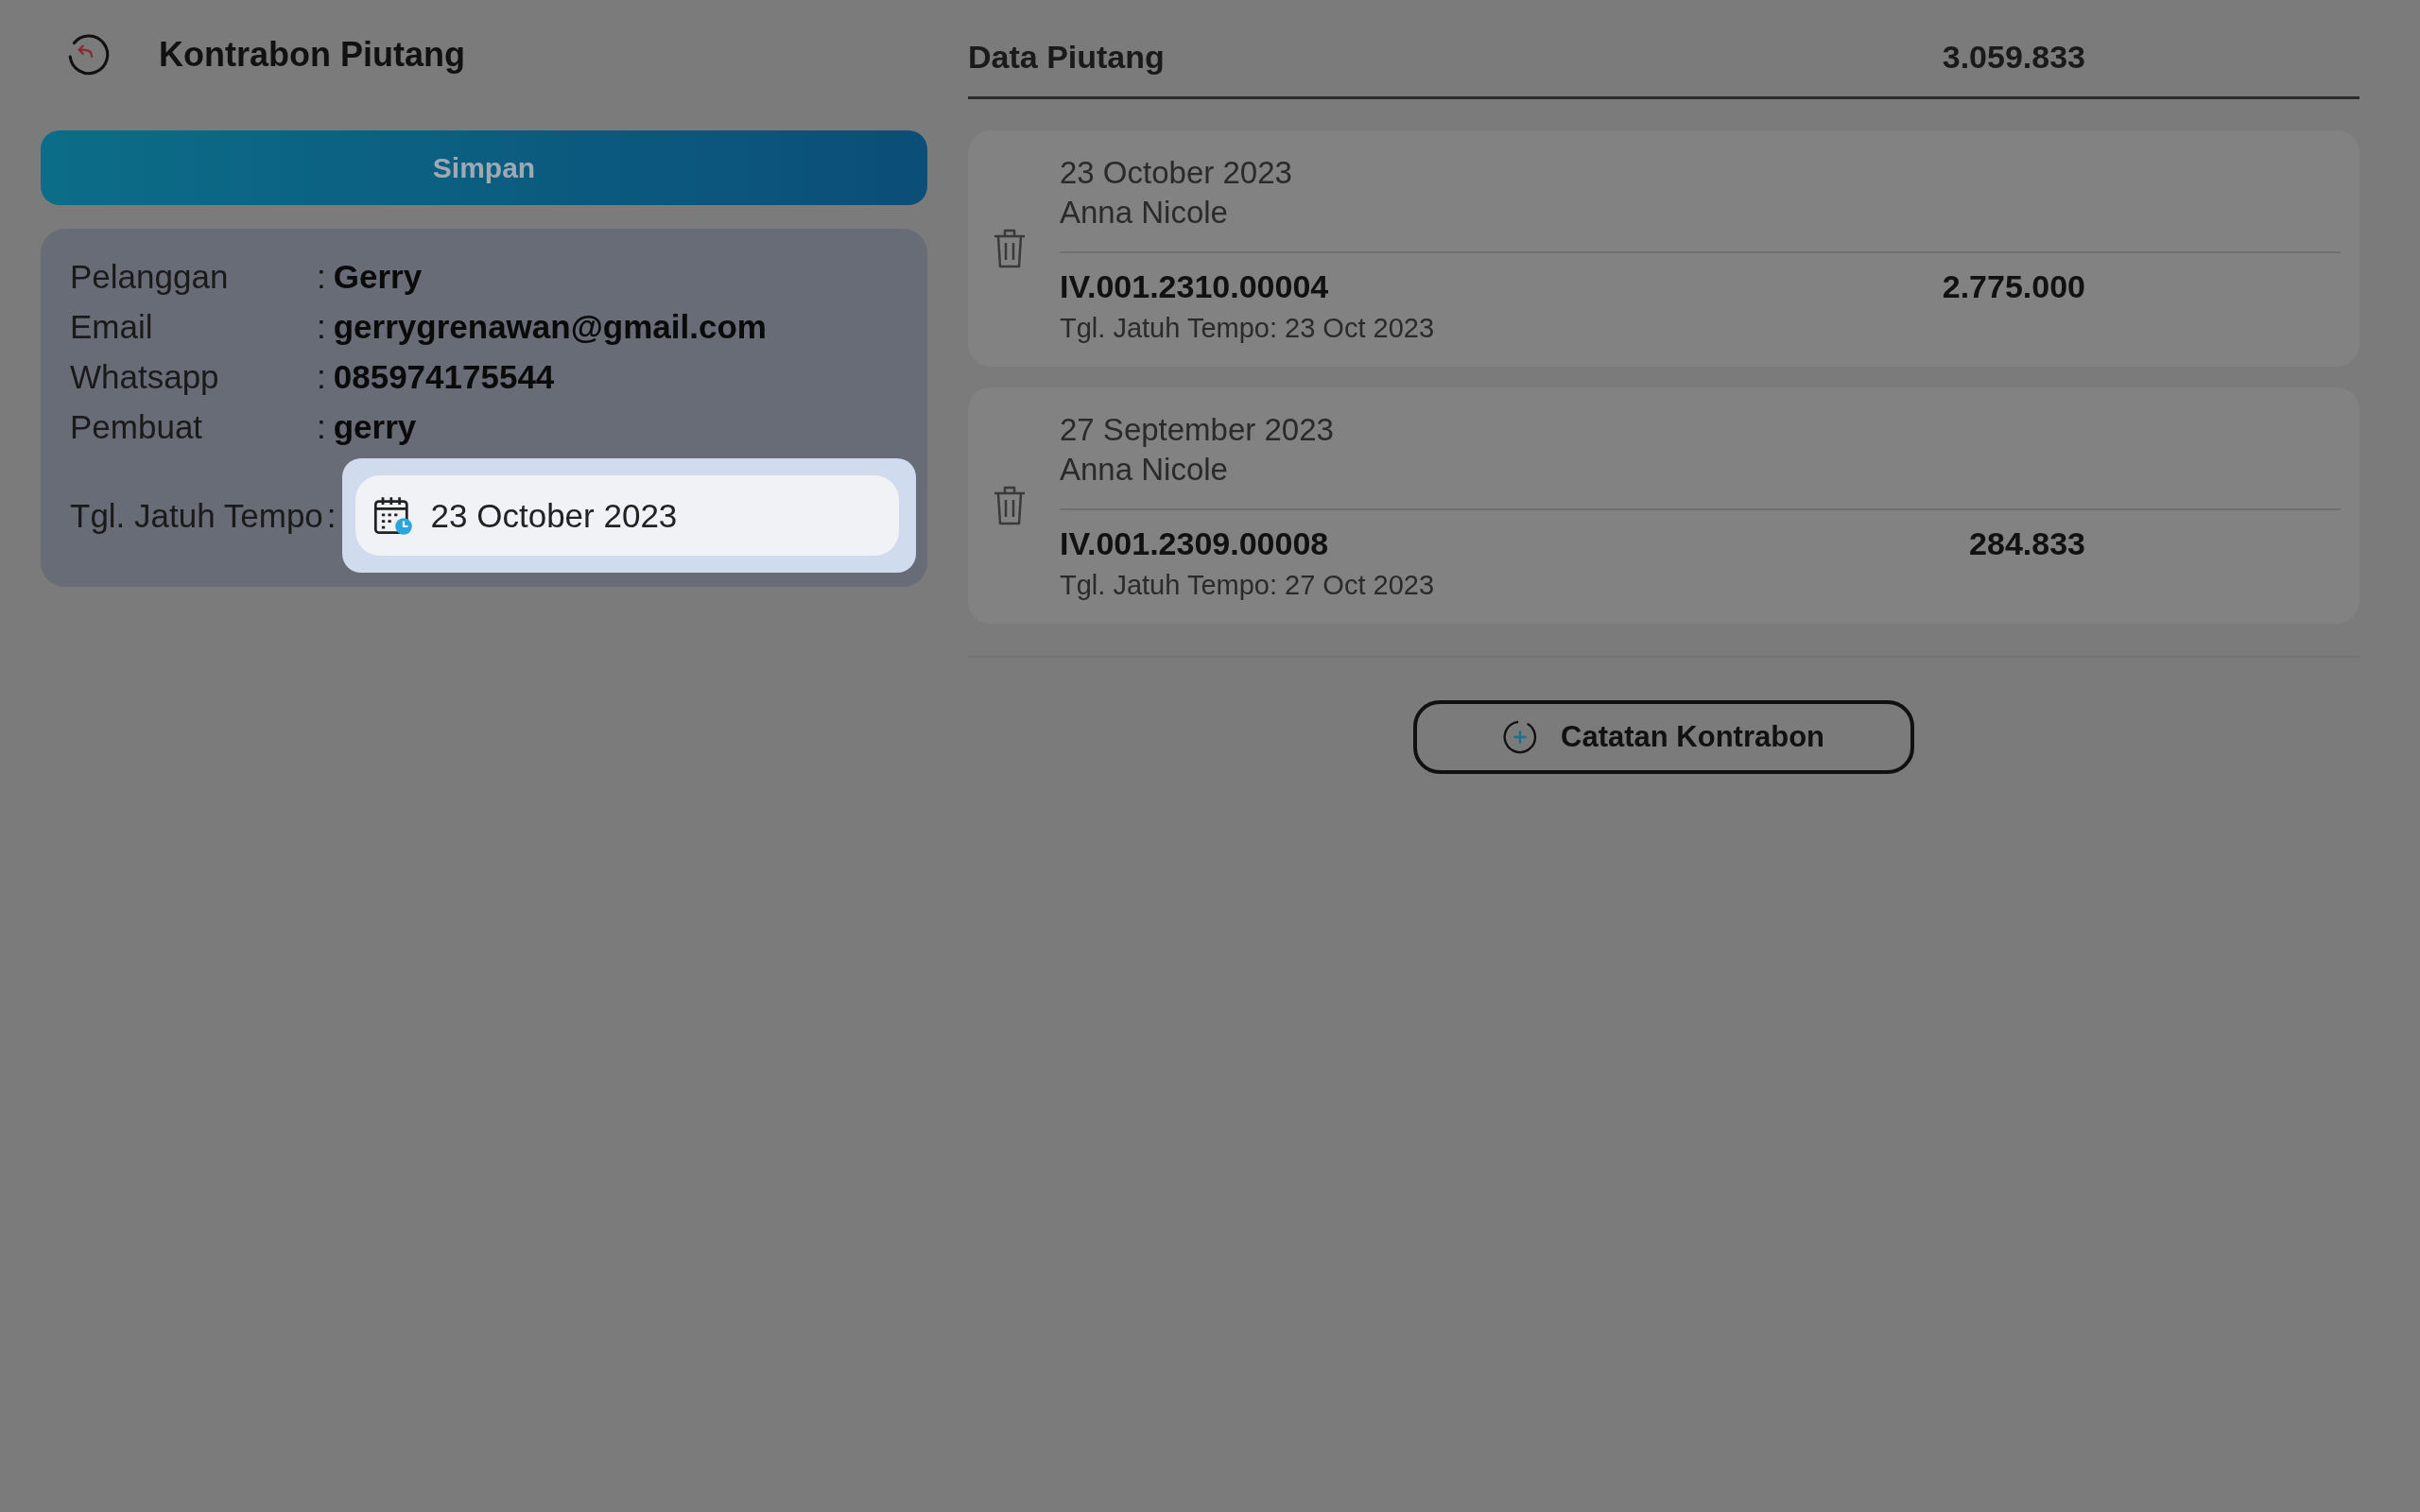 The height and width of the screenshot is (1512, 2420). Describe the element at coordinates (150, 276) in the screenshot. I see `field-label: Pelanggan` at that location.